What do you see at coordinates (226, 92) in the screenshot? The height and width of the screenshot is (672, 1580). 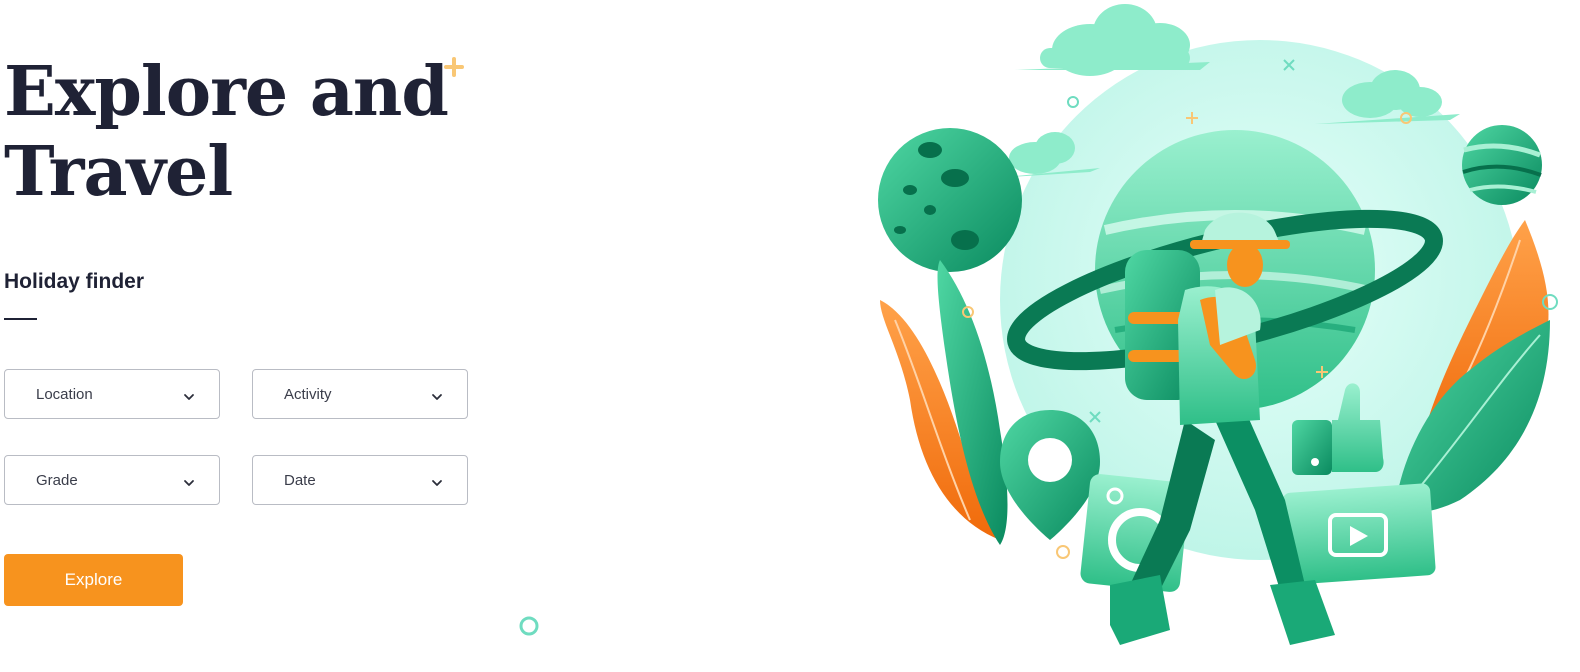 I see `hero-title-line1: Explore and` at bounding box center [226, 92].